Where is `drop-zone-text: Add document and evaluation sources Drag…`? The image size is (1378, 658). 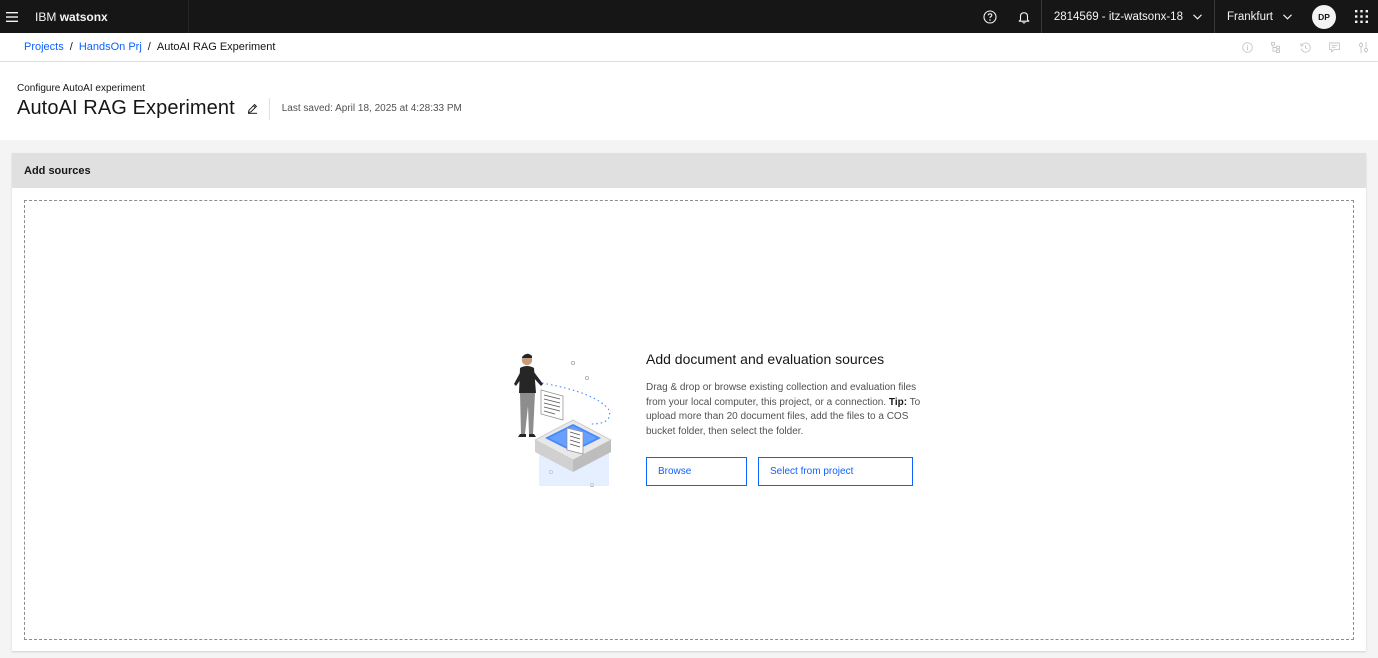 drop-zone-text: Add document and evaluation sources Drag… is located at coordinates (791, 419).